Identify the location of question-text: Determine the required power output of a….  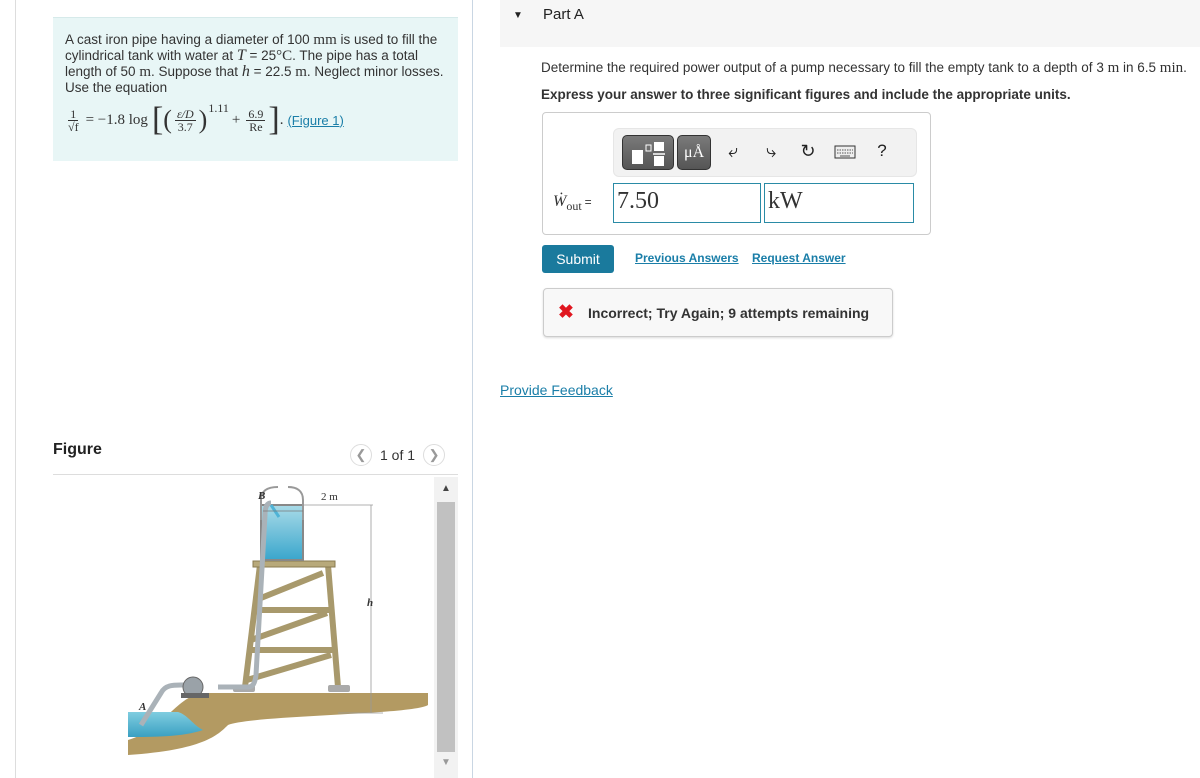
(864, 68).